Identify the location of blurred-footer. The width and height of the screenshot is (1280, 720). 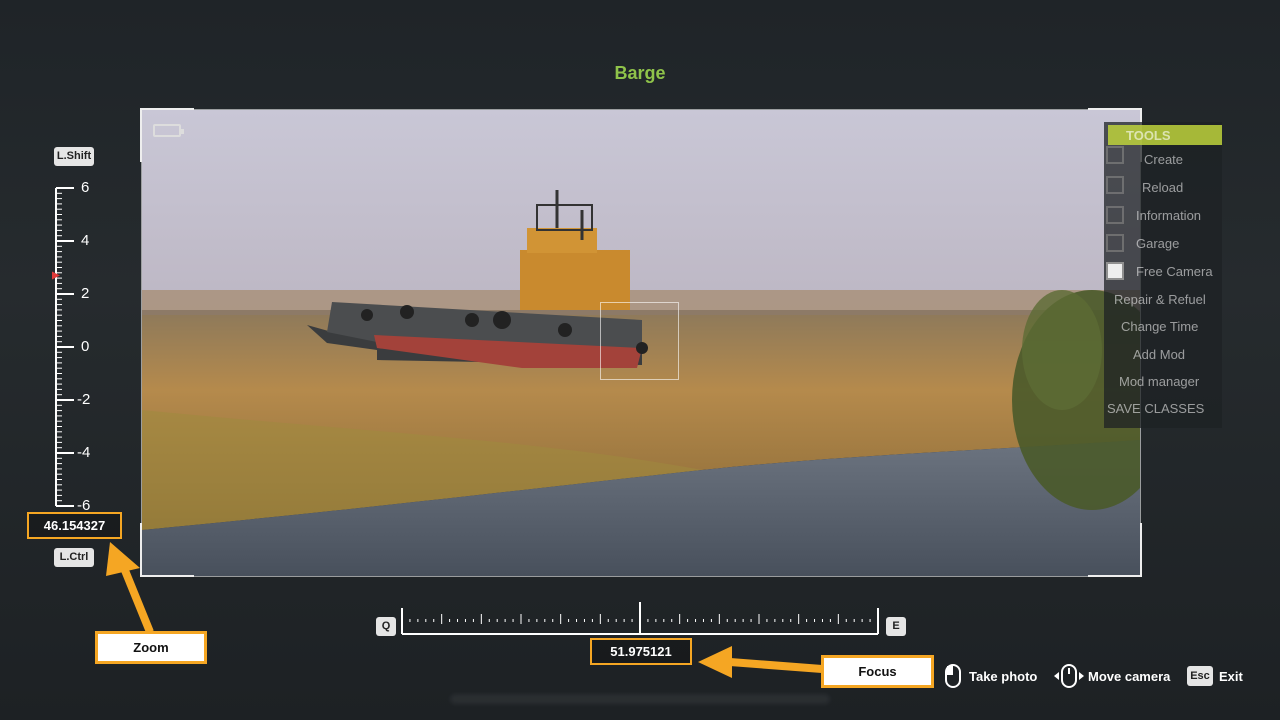
(640, 699).